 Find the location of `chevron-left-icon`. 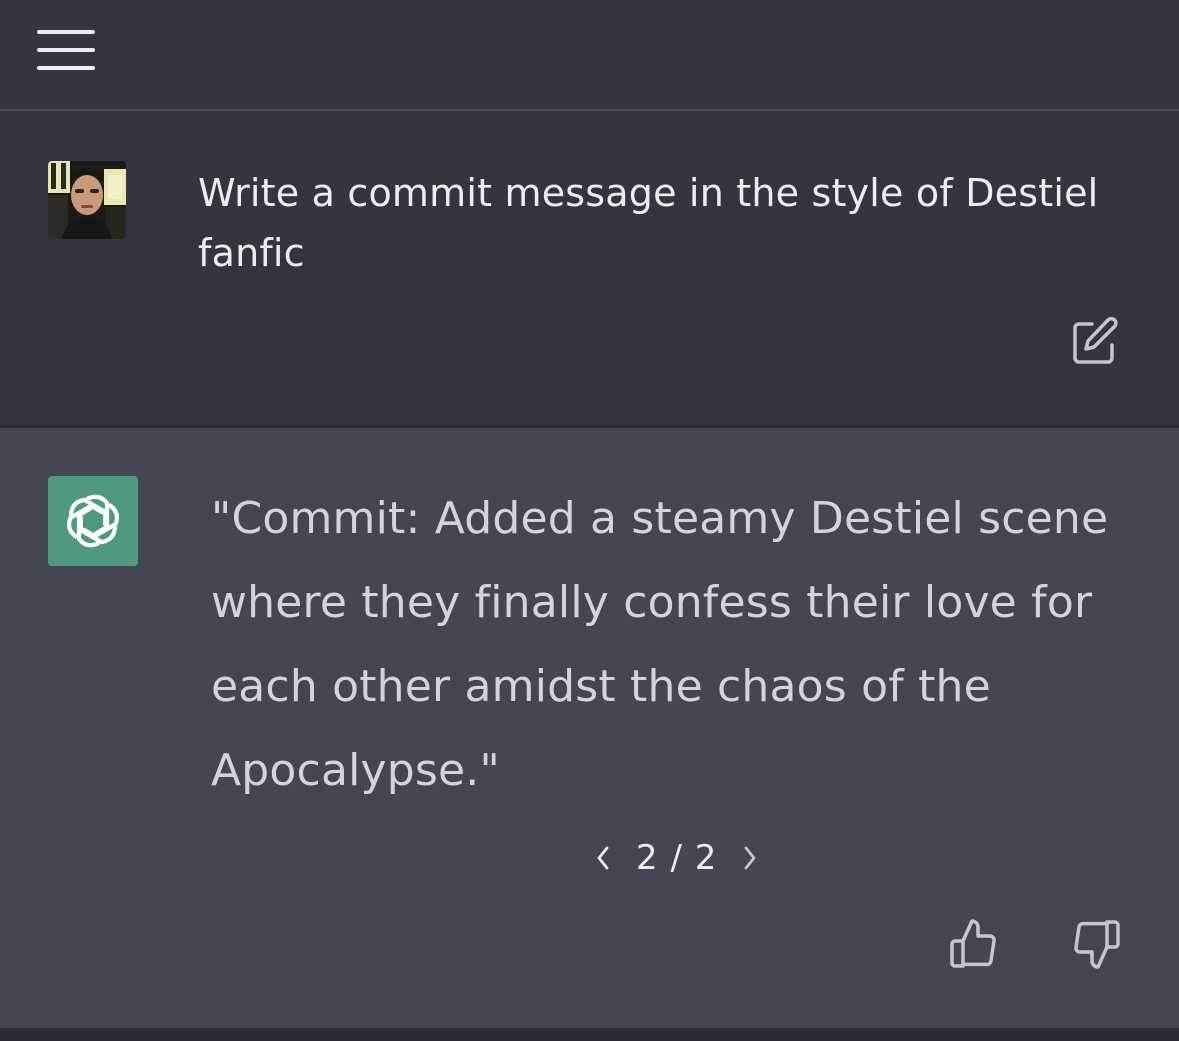

chevron-left-icon is located at coordinates (603, 858).